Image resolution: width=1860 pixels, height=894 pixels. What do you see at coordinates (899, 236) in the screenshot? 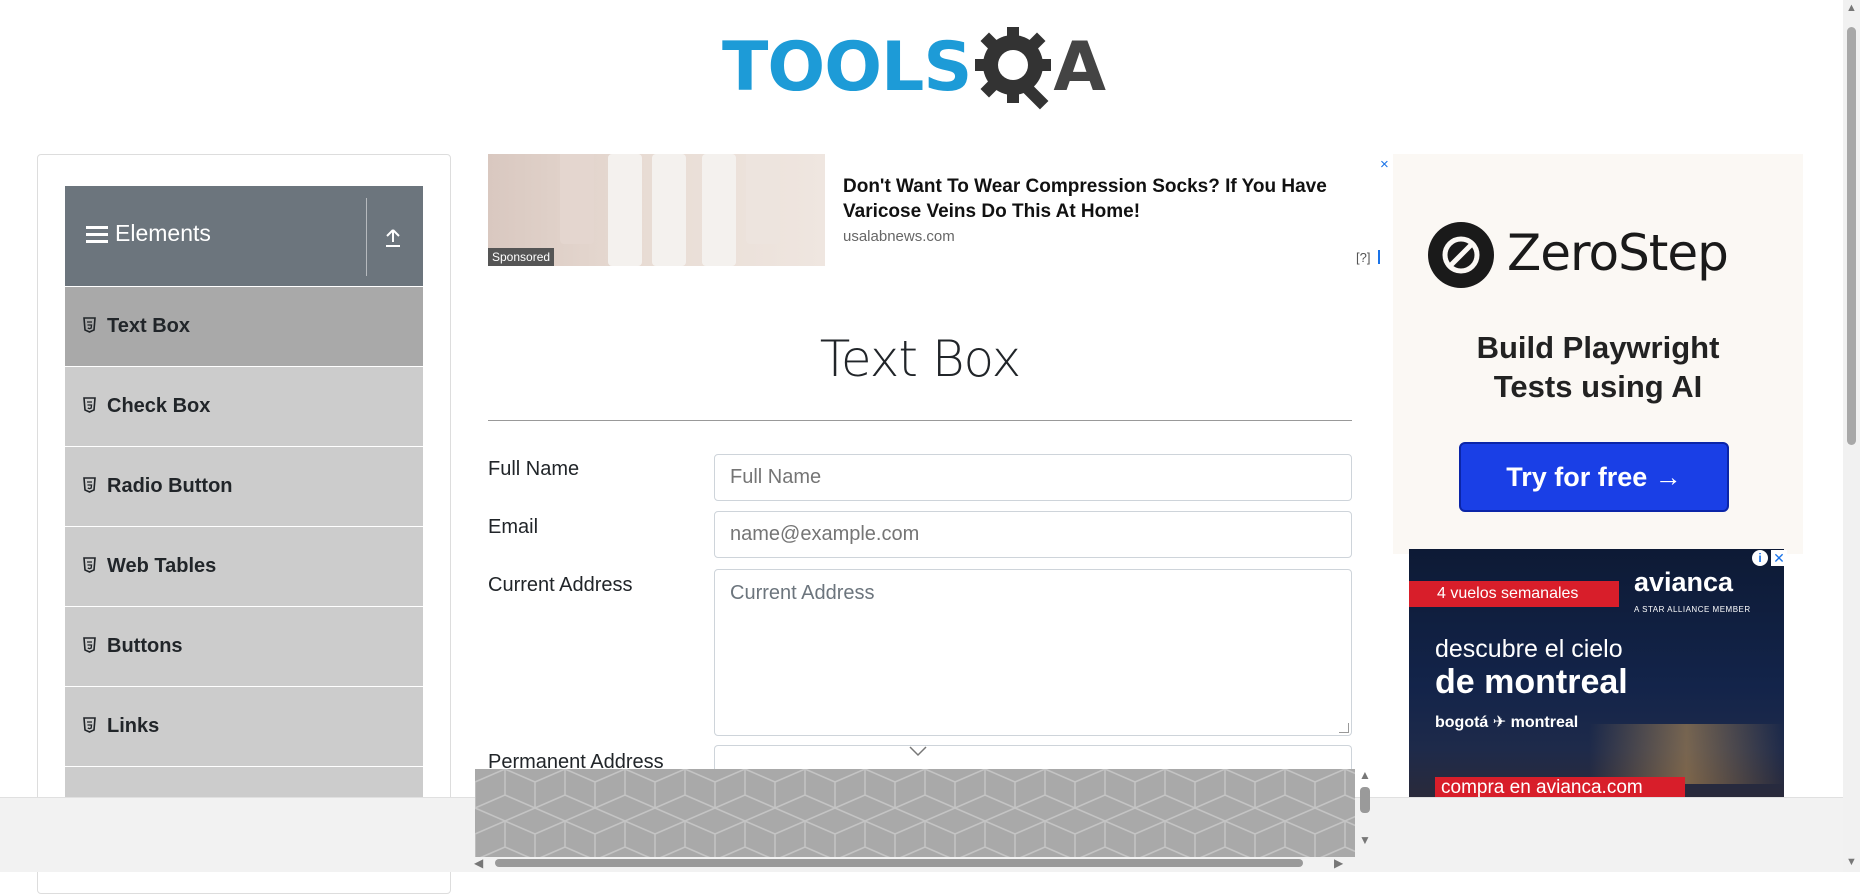
I see `ad-domain: usalabnews.com` at bounding box center [899, 236].